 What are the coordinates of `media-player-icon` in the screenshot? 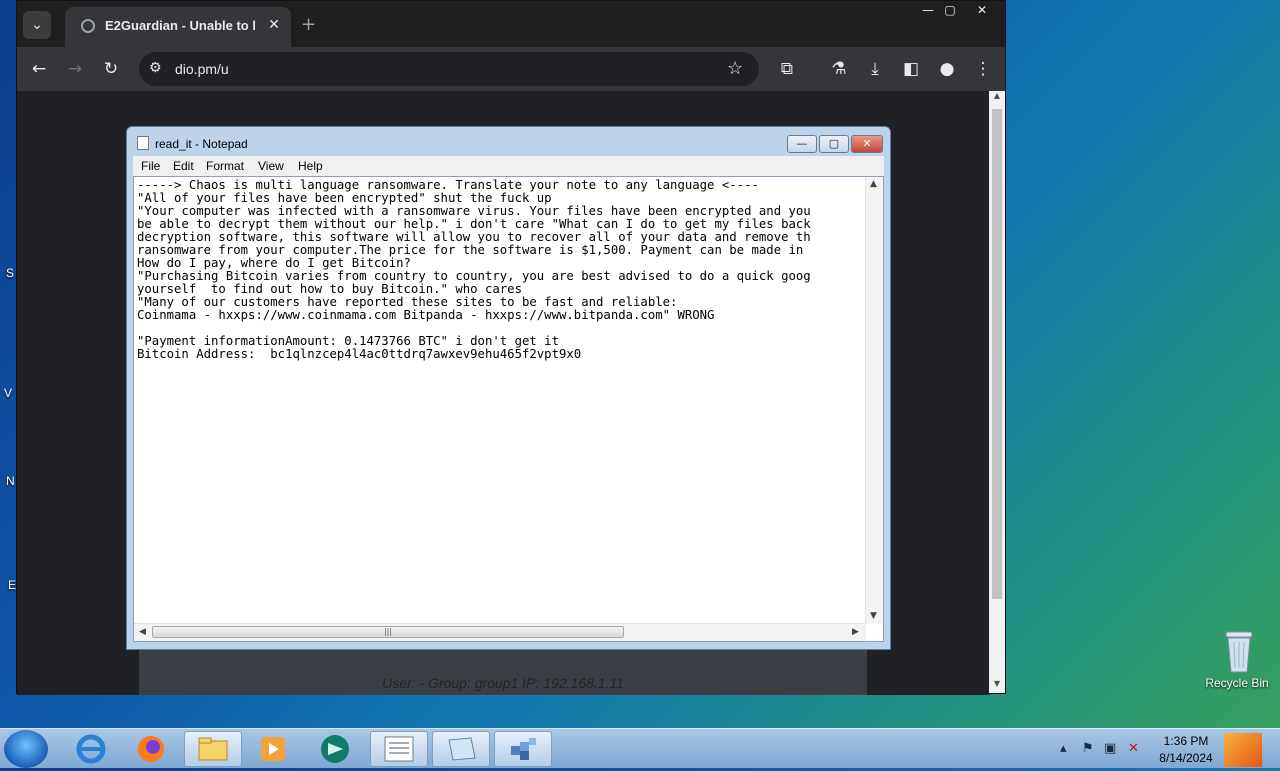 It's located at (273, 749).